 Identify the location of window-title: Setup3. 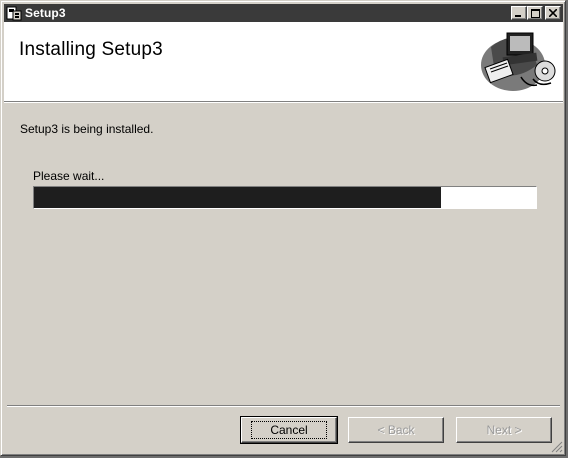
(45, 13).